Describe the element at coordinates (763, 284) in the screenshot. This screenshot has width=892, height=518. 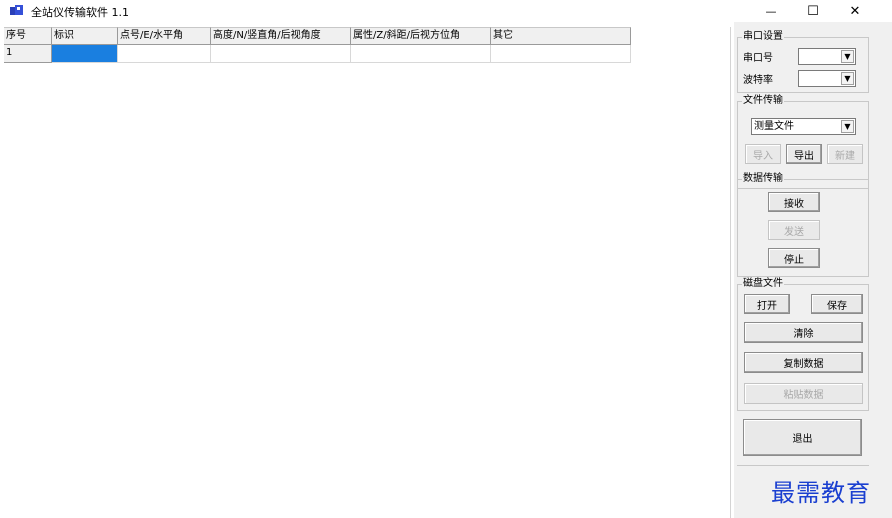
I see `disk-file-title: 磁盘文件` at that location.